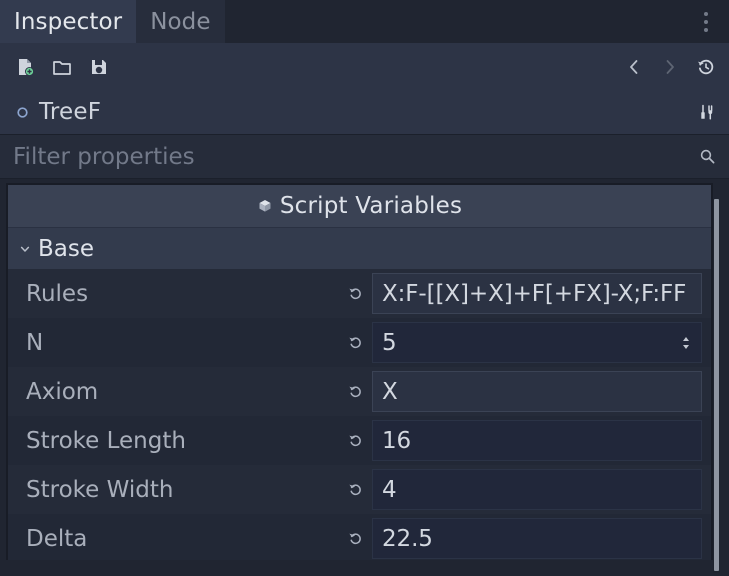 This screenshot has height=576, width=729. What do you see at coordinates (333, 156) in the screenshot?
I see `search-input` at bounding box center [333, 156].